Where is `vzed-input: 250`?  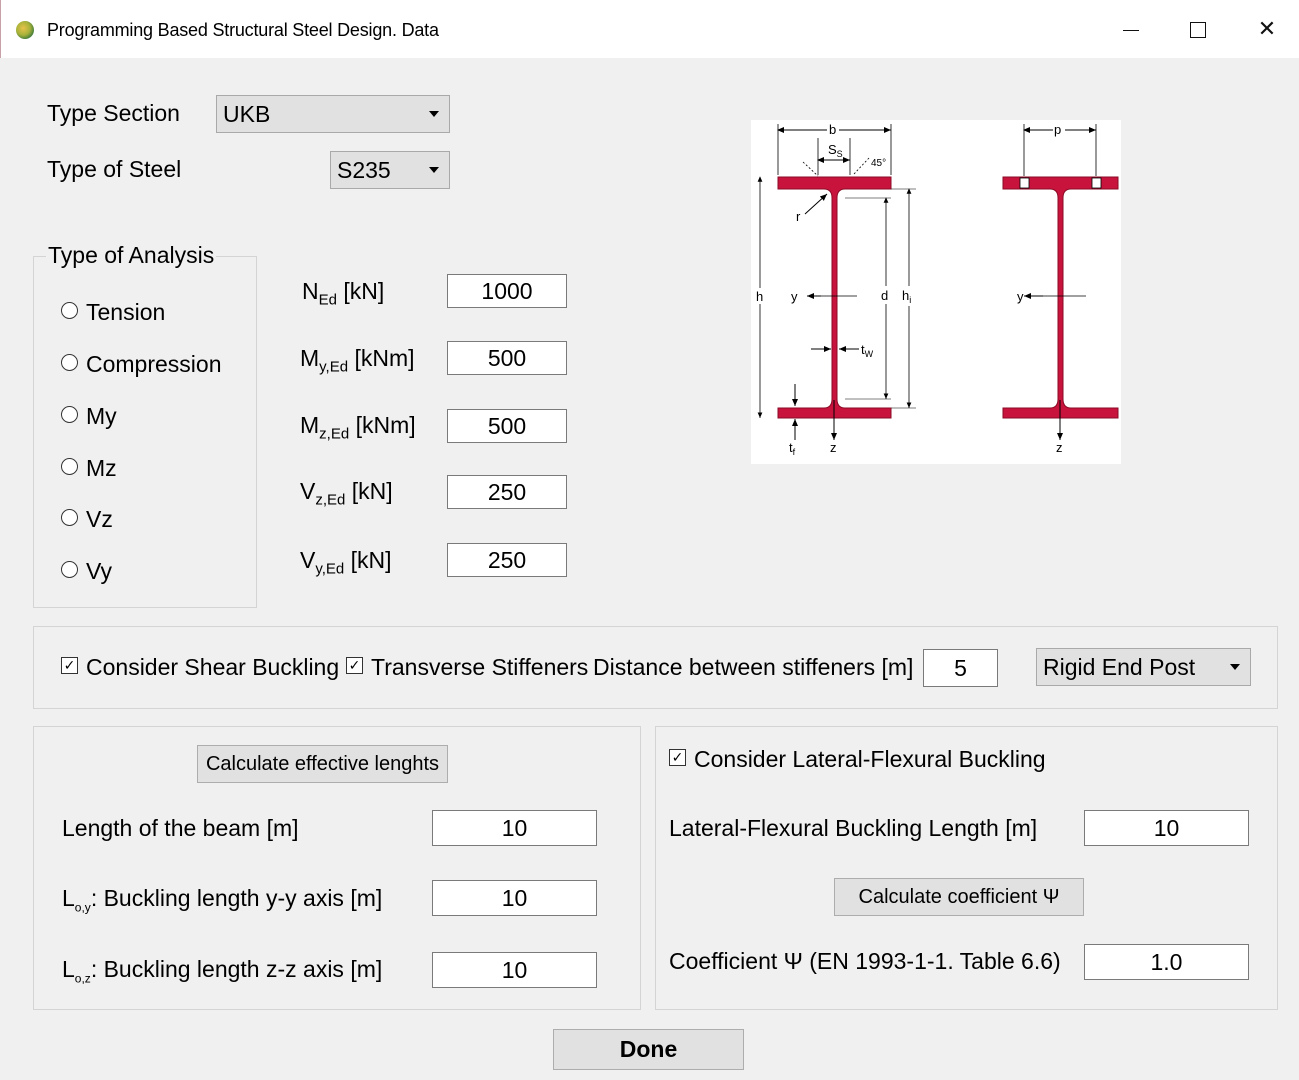
vzed-input: 250 is located at coordinates (507, 492).